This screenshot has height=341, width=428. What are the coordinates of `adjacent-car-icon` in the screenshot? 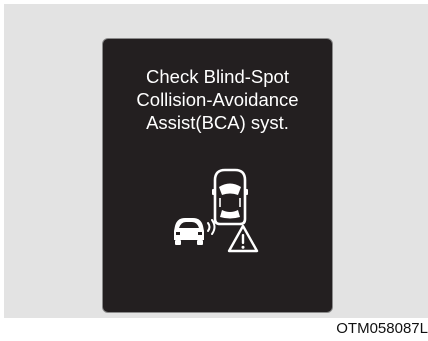 It's located at (189, 231).